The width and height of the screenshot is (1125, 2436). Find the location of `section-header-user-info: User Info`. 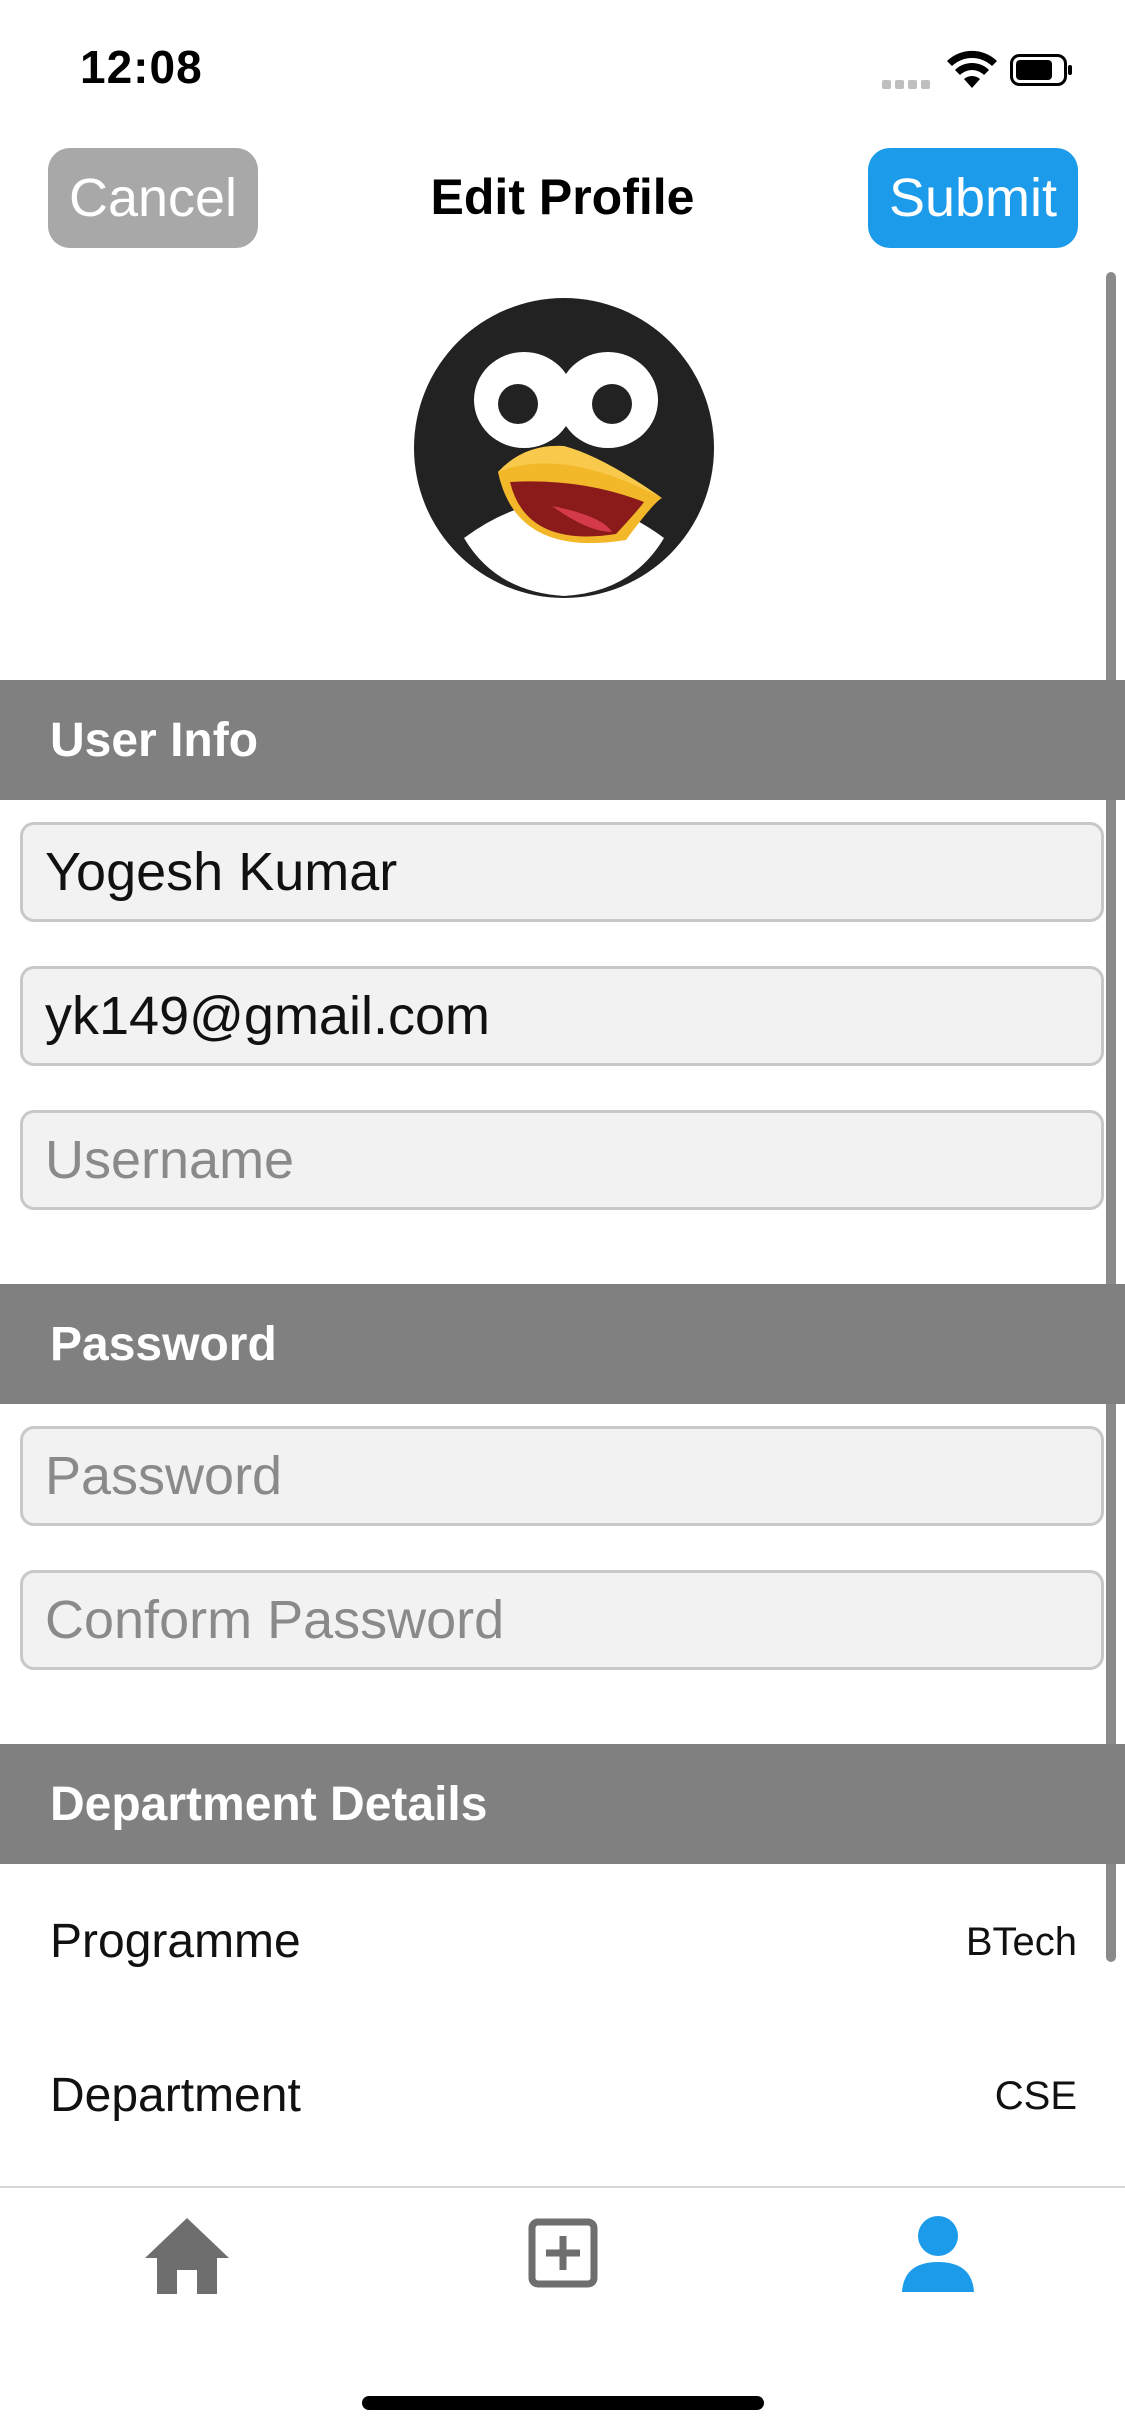

section-header-user-info: User Info is located at coordinates (562, 740).